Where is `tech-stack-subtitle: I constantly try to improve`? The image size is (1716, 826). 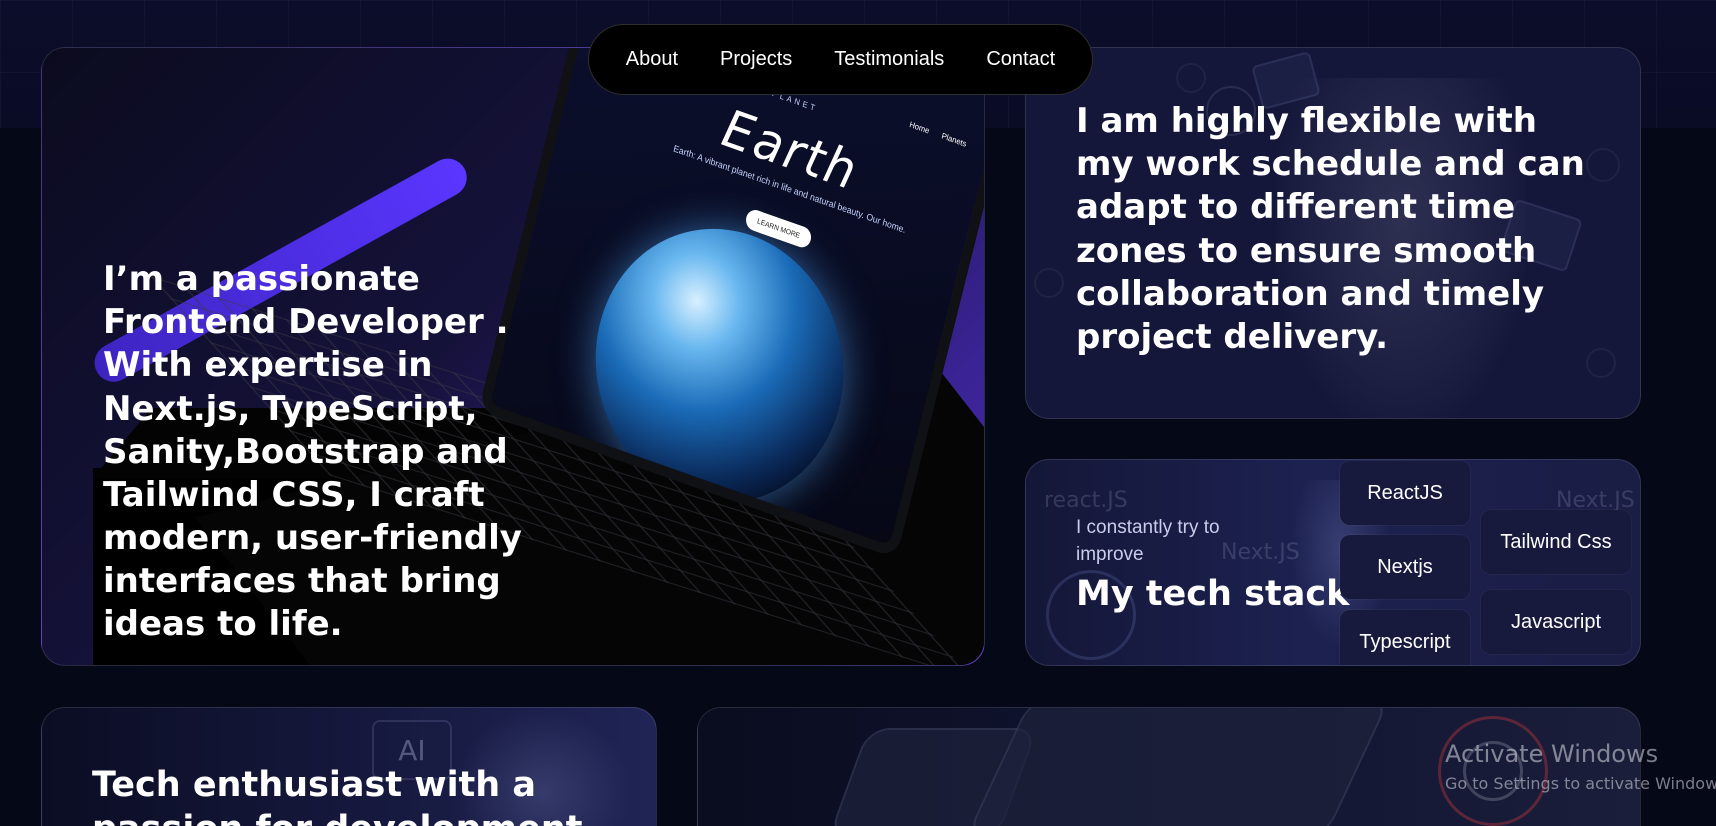 tech-stack-subtitle: I constantly try to improve is located at coordinates (1148, 541).